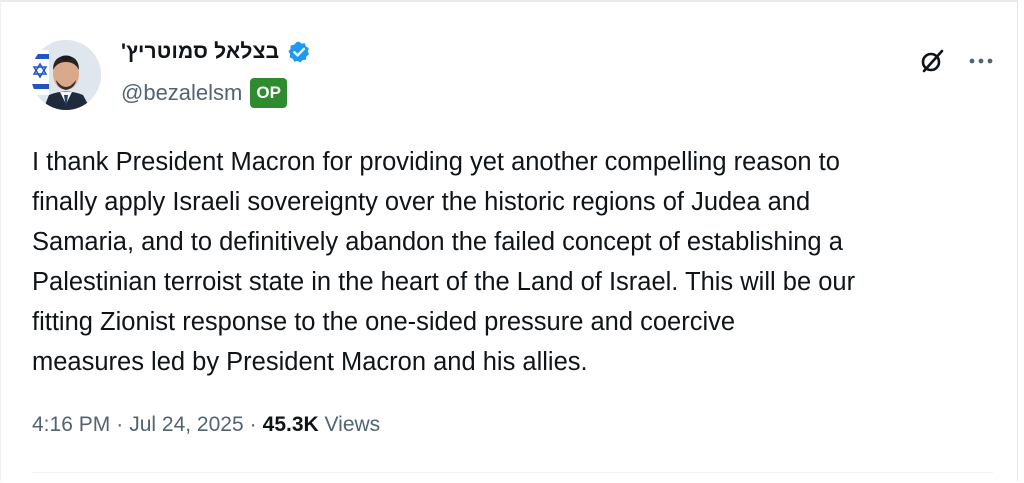 The width and height of the screenshot is (1024, 483). I want to click on author-name-row: בצלאל סמוטריץ', so click(216, 52).